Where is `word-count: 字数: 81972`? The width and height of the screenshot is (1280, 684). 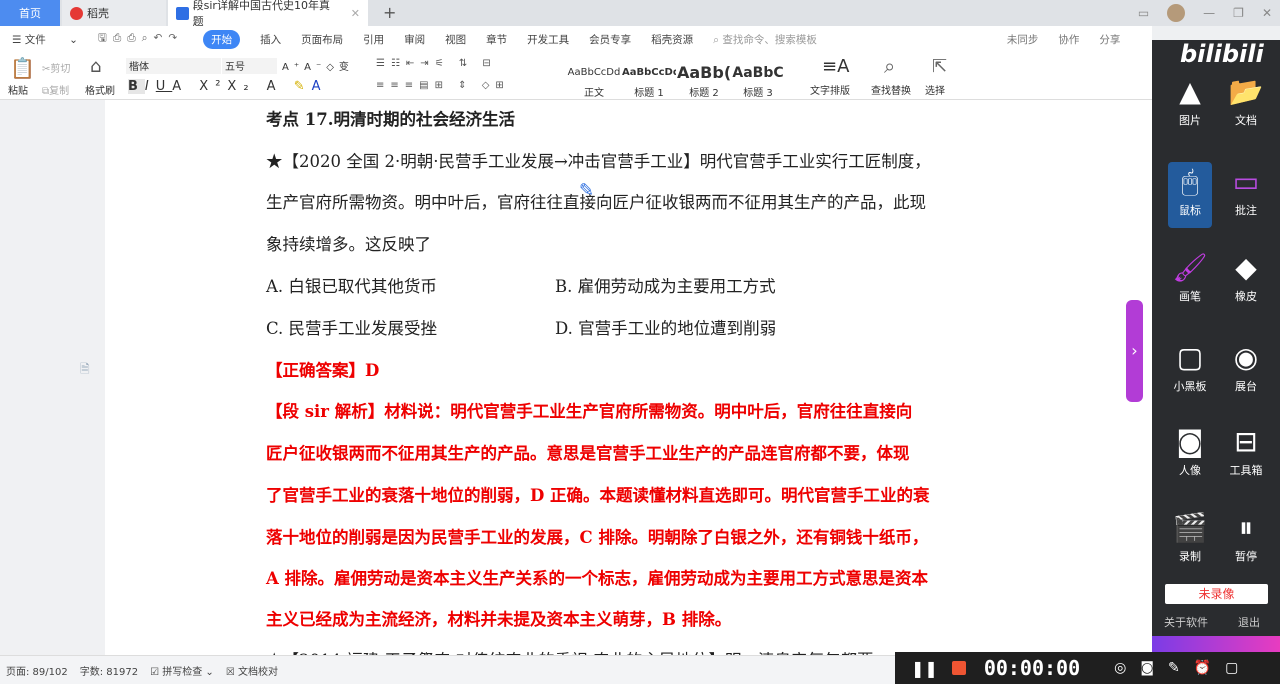 word-count: 字数: 81972 is located at coordinates (109, 670).